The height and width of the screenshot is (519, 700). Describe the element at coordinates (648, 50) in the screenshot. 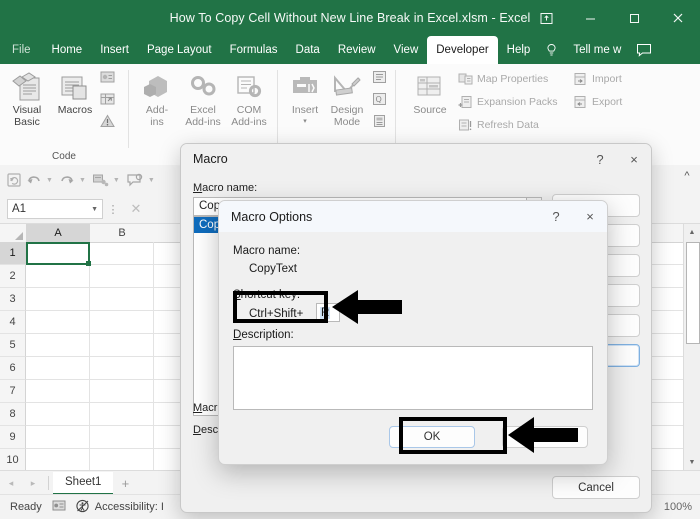

I see `comment-icon` at that location.